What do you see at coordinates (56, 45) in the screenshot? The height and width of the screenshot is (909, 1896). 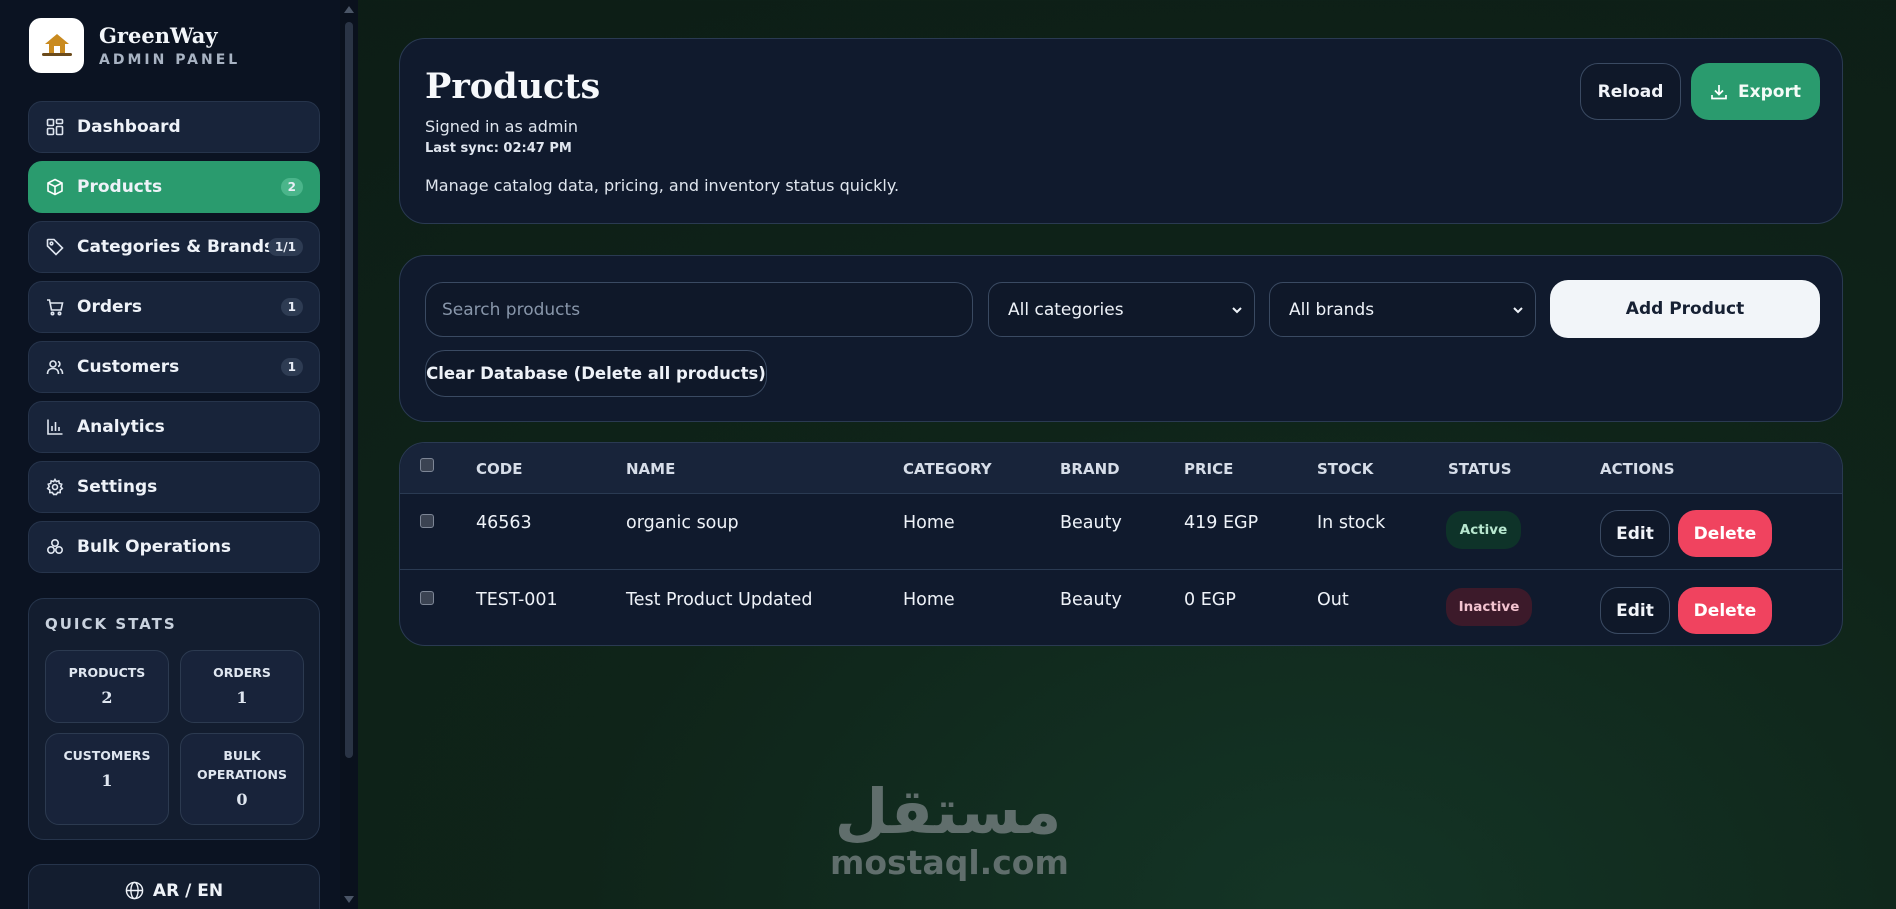 I see `house-logo-icon` at bounding box center [56, 45].